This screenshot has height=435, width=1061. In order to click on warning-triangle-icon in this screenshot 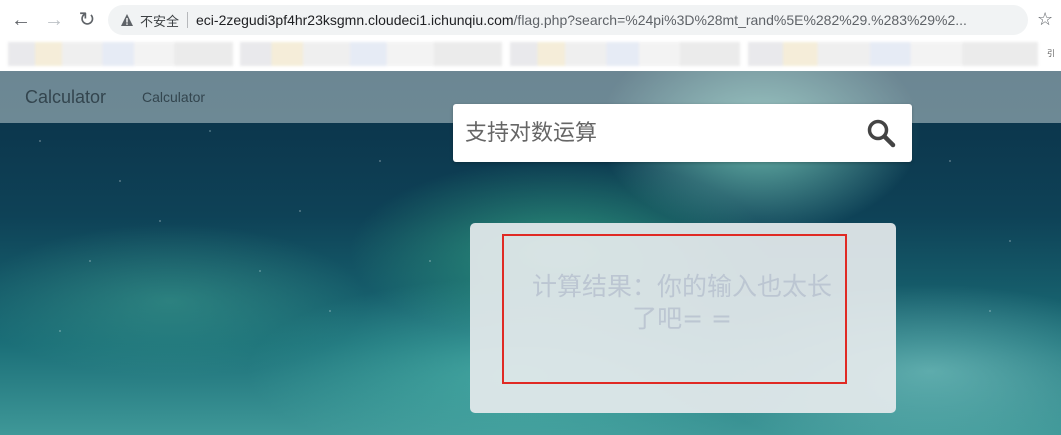, I will do `click(127, 20)`.